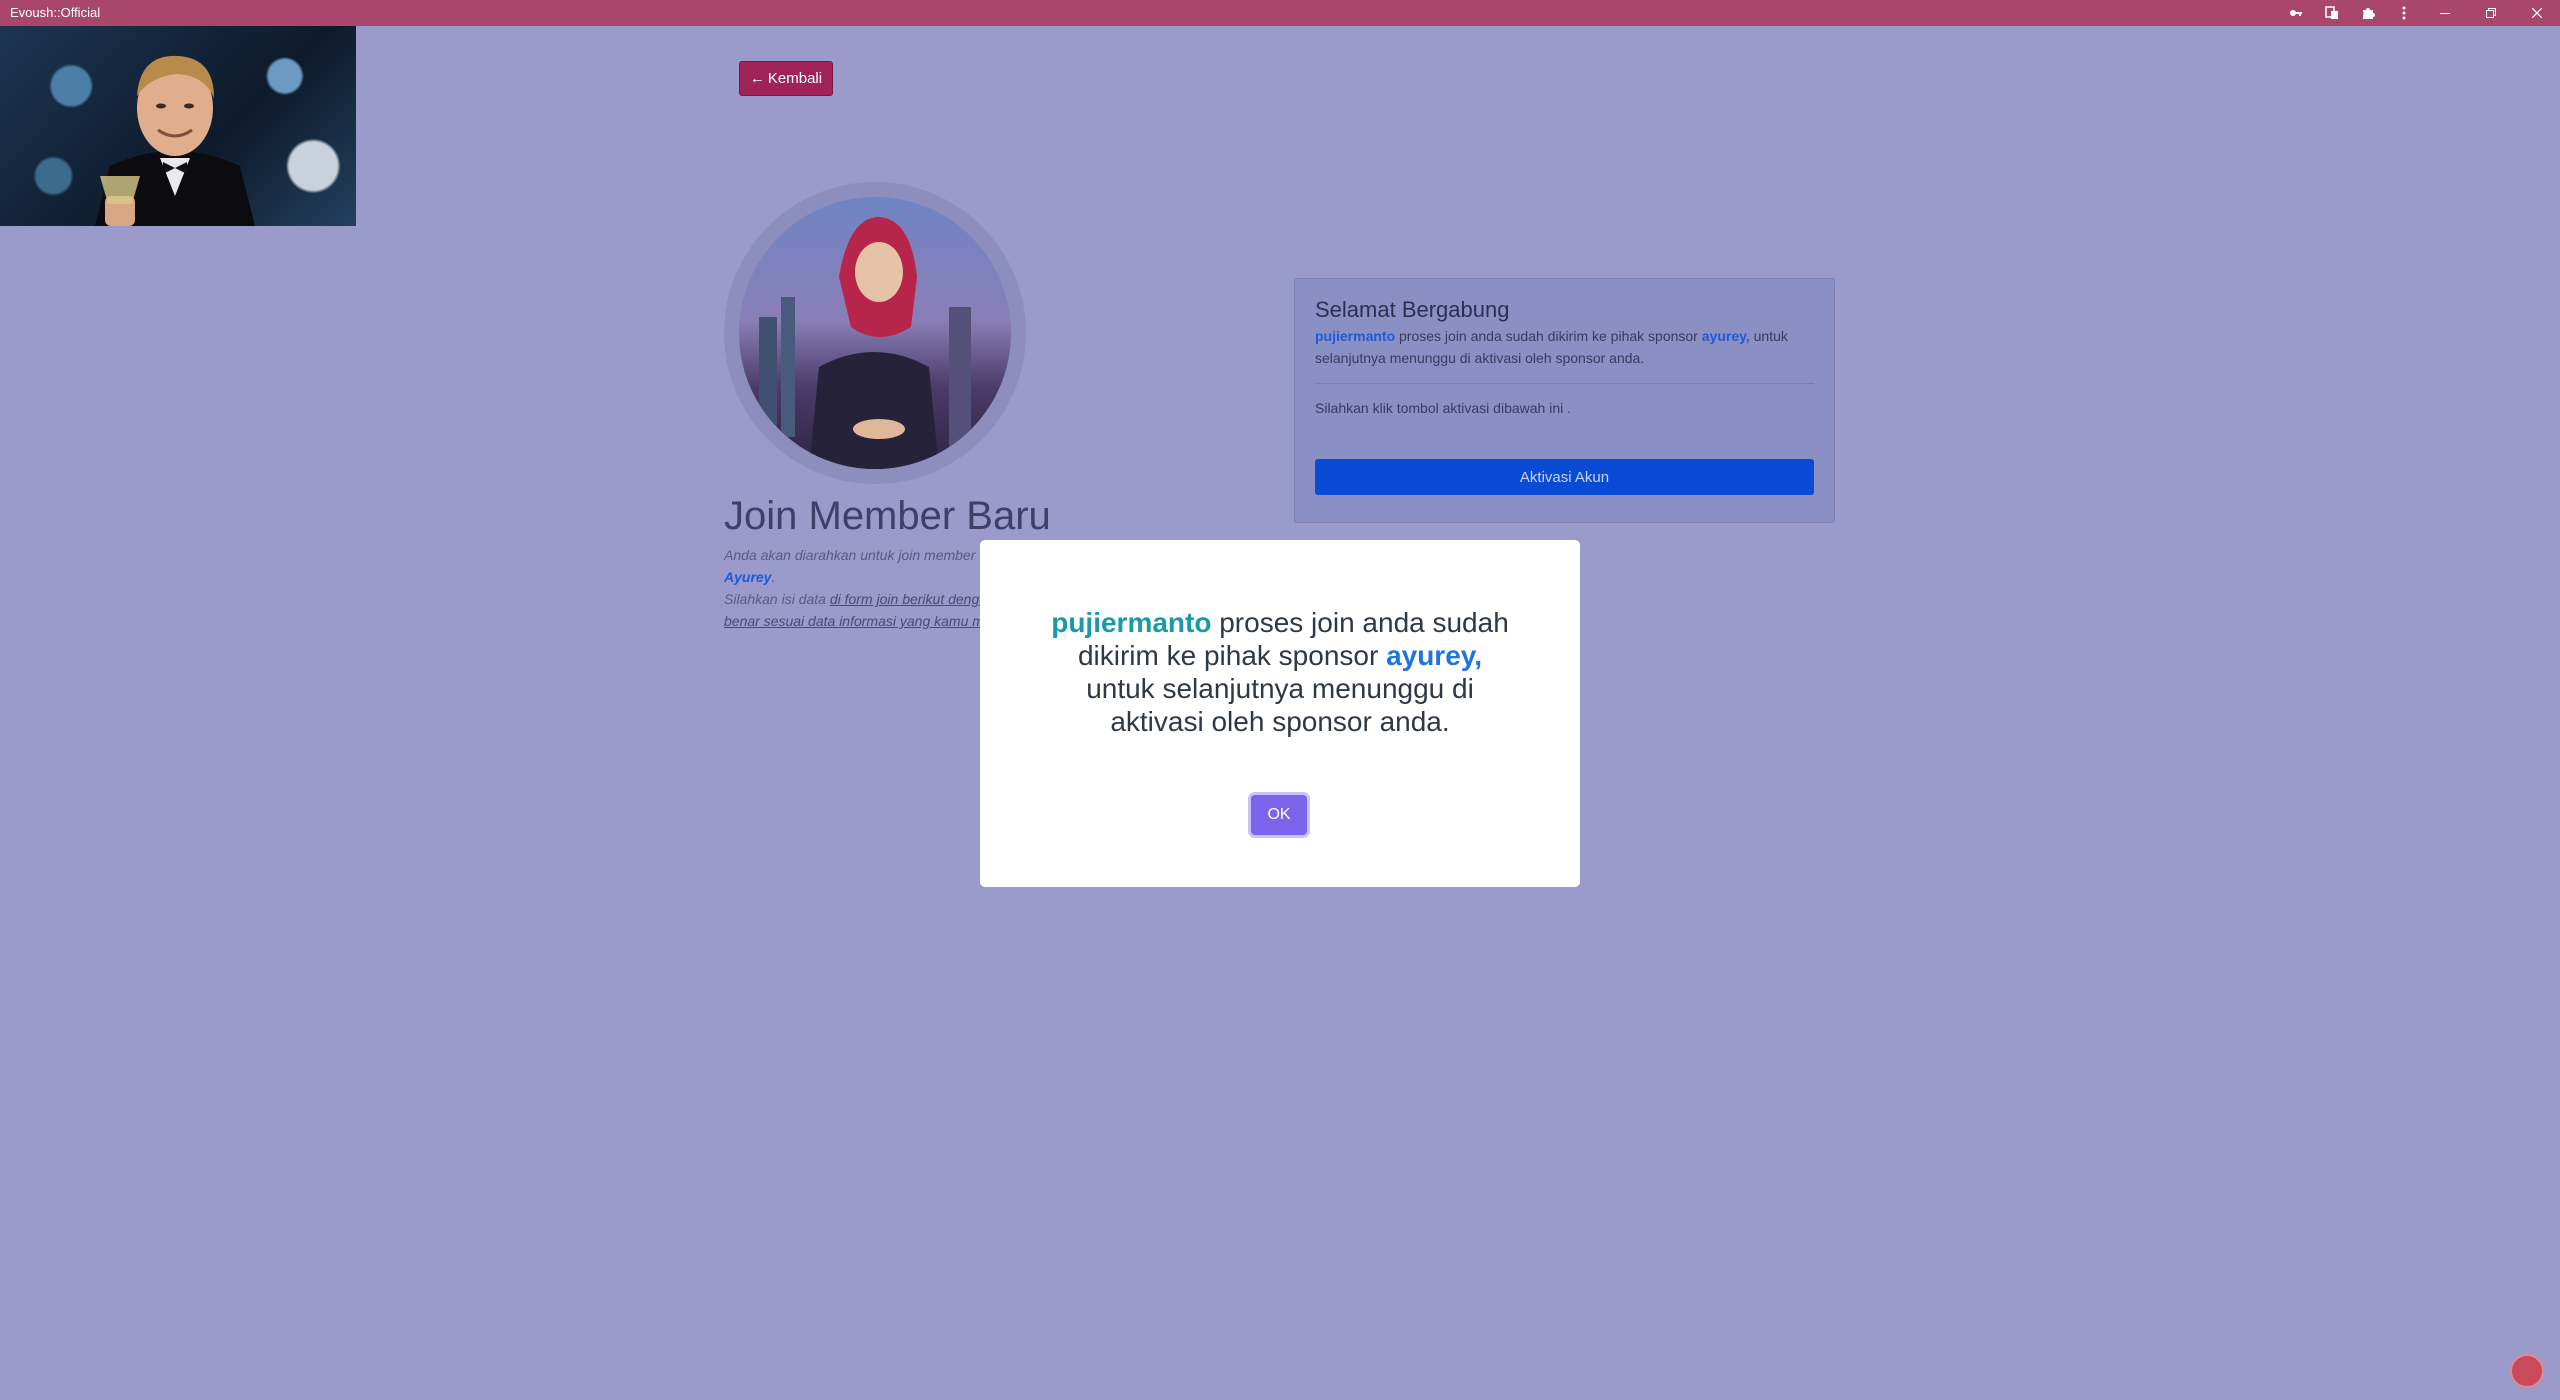  Describe the element at coordinates (1412, 309) in the screenshot. I see `card-title: Selamat Bergabung` at that location.